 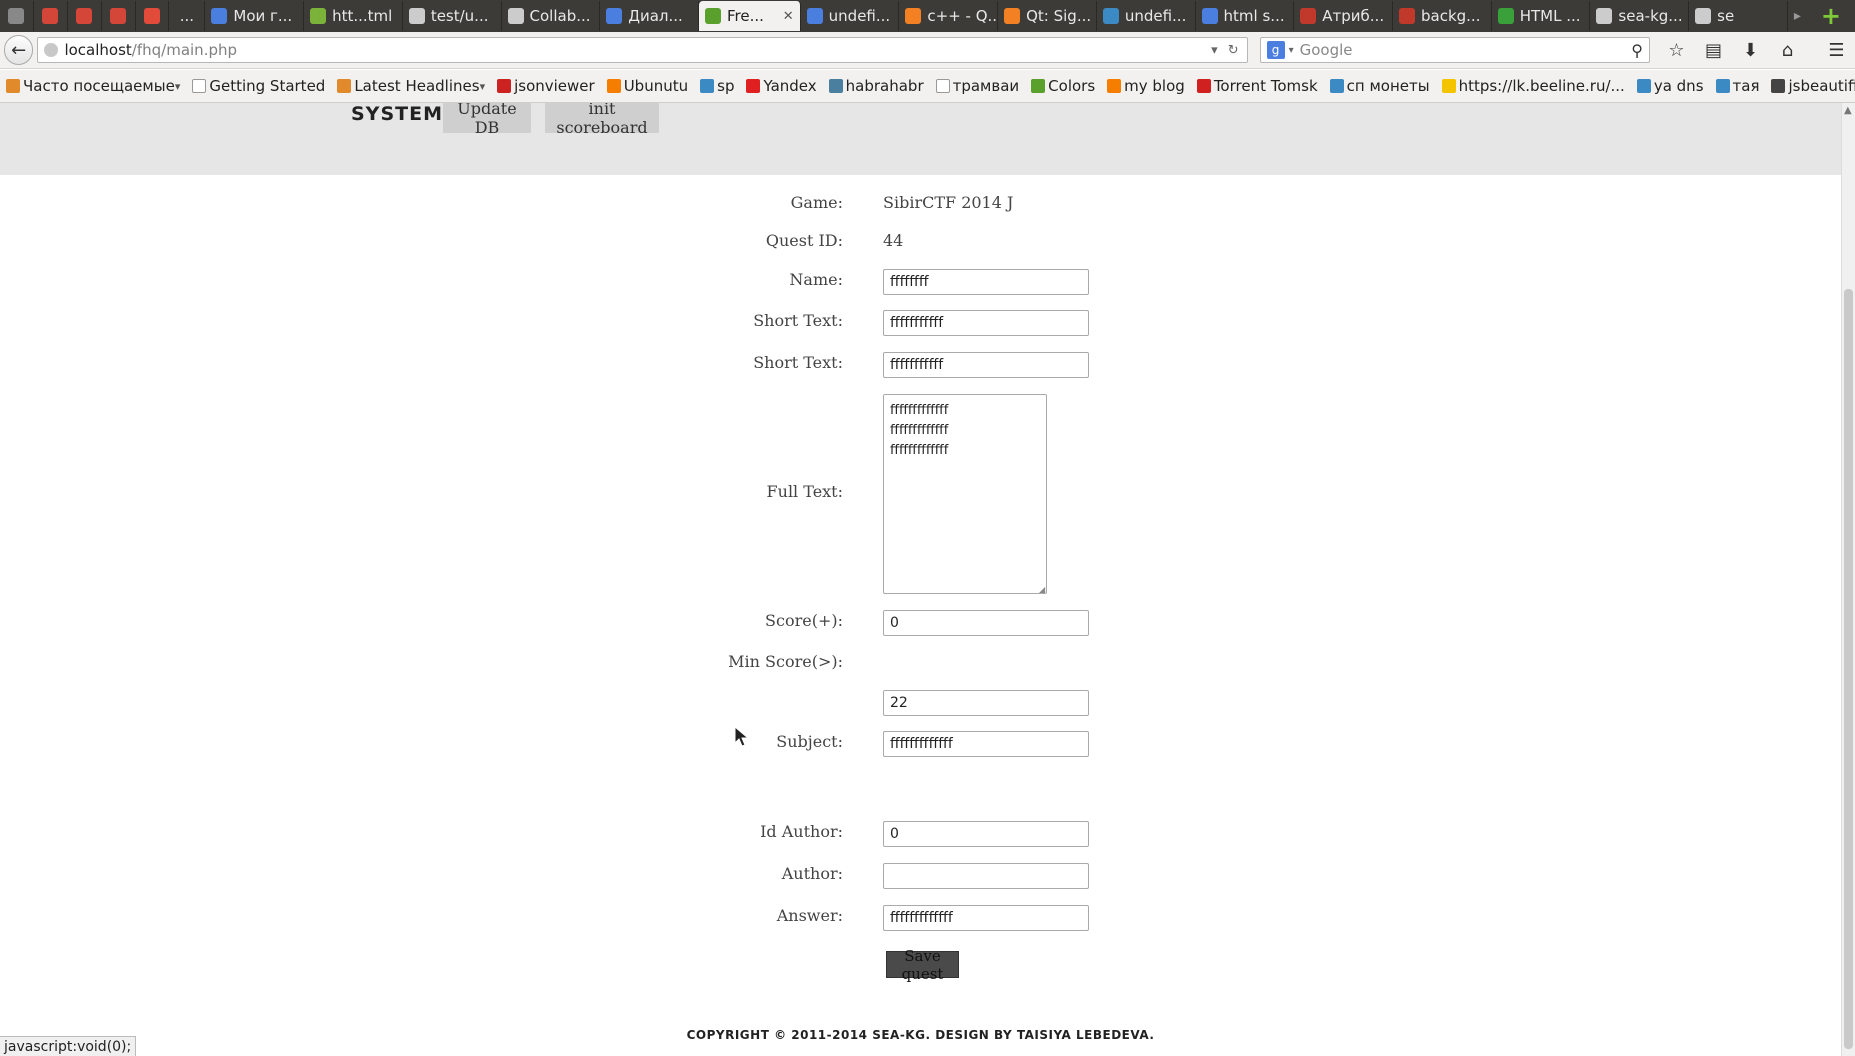 I want to click on page-scrollbar: ▲, so click(x=1848, y=579).